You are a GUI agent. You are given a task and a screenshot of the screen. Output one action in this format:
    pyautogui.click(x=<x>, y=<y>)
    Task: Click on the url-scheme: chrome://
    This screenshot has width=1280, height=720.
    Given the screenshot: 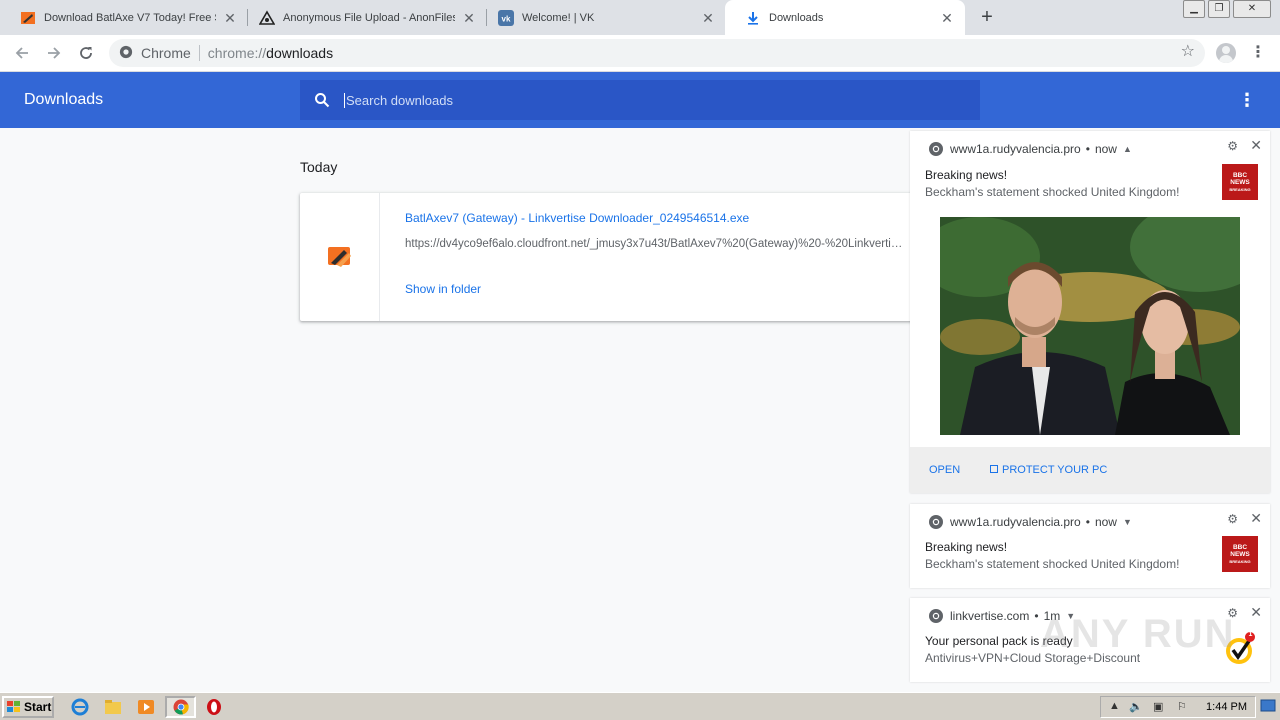 What is the action you would take?
    pyautogui.click(x=237, y=53)
    